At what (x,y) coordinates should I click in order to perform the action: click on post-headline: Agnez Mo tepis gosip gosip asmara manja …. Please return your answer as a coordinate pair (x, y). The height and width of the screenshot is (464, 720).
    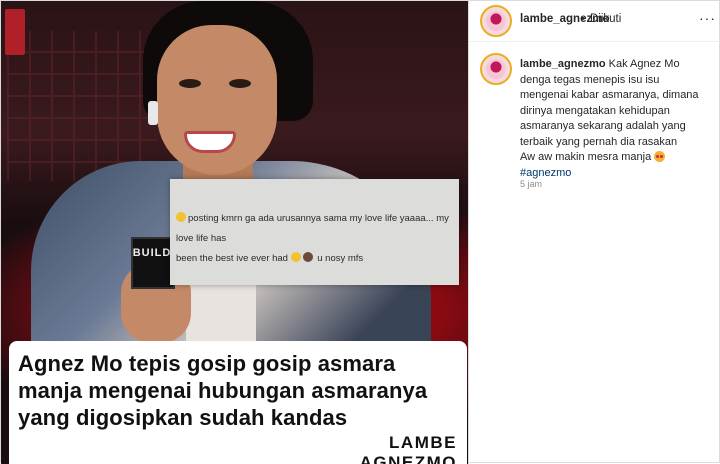
    Looking at the image, I should click on (223, 390).